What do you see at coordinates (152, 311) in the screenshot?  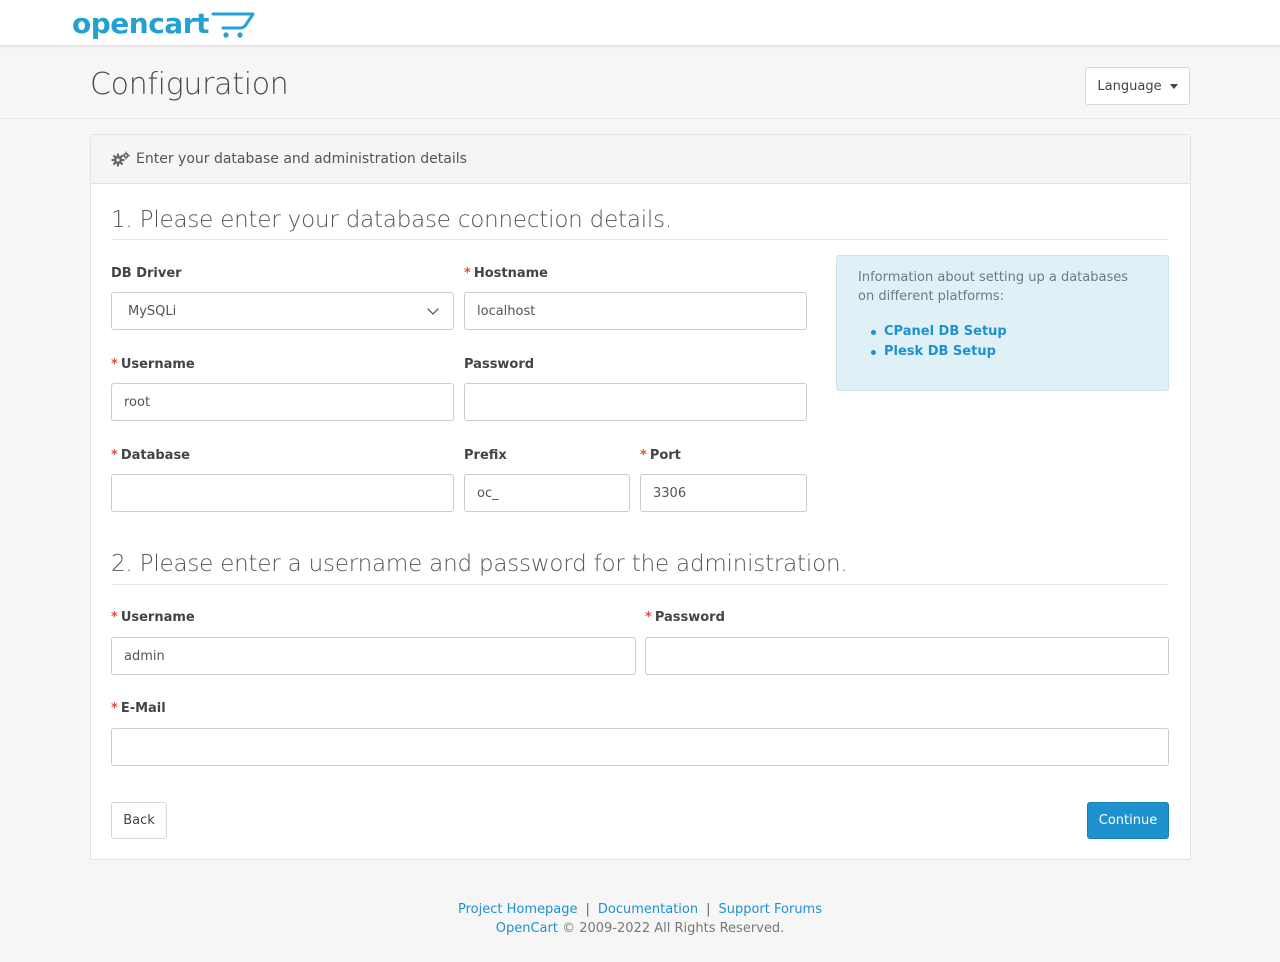 I see `db-driver-value: MySQLi` at bounding box center [152, 311].